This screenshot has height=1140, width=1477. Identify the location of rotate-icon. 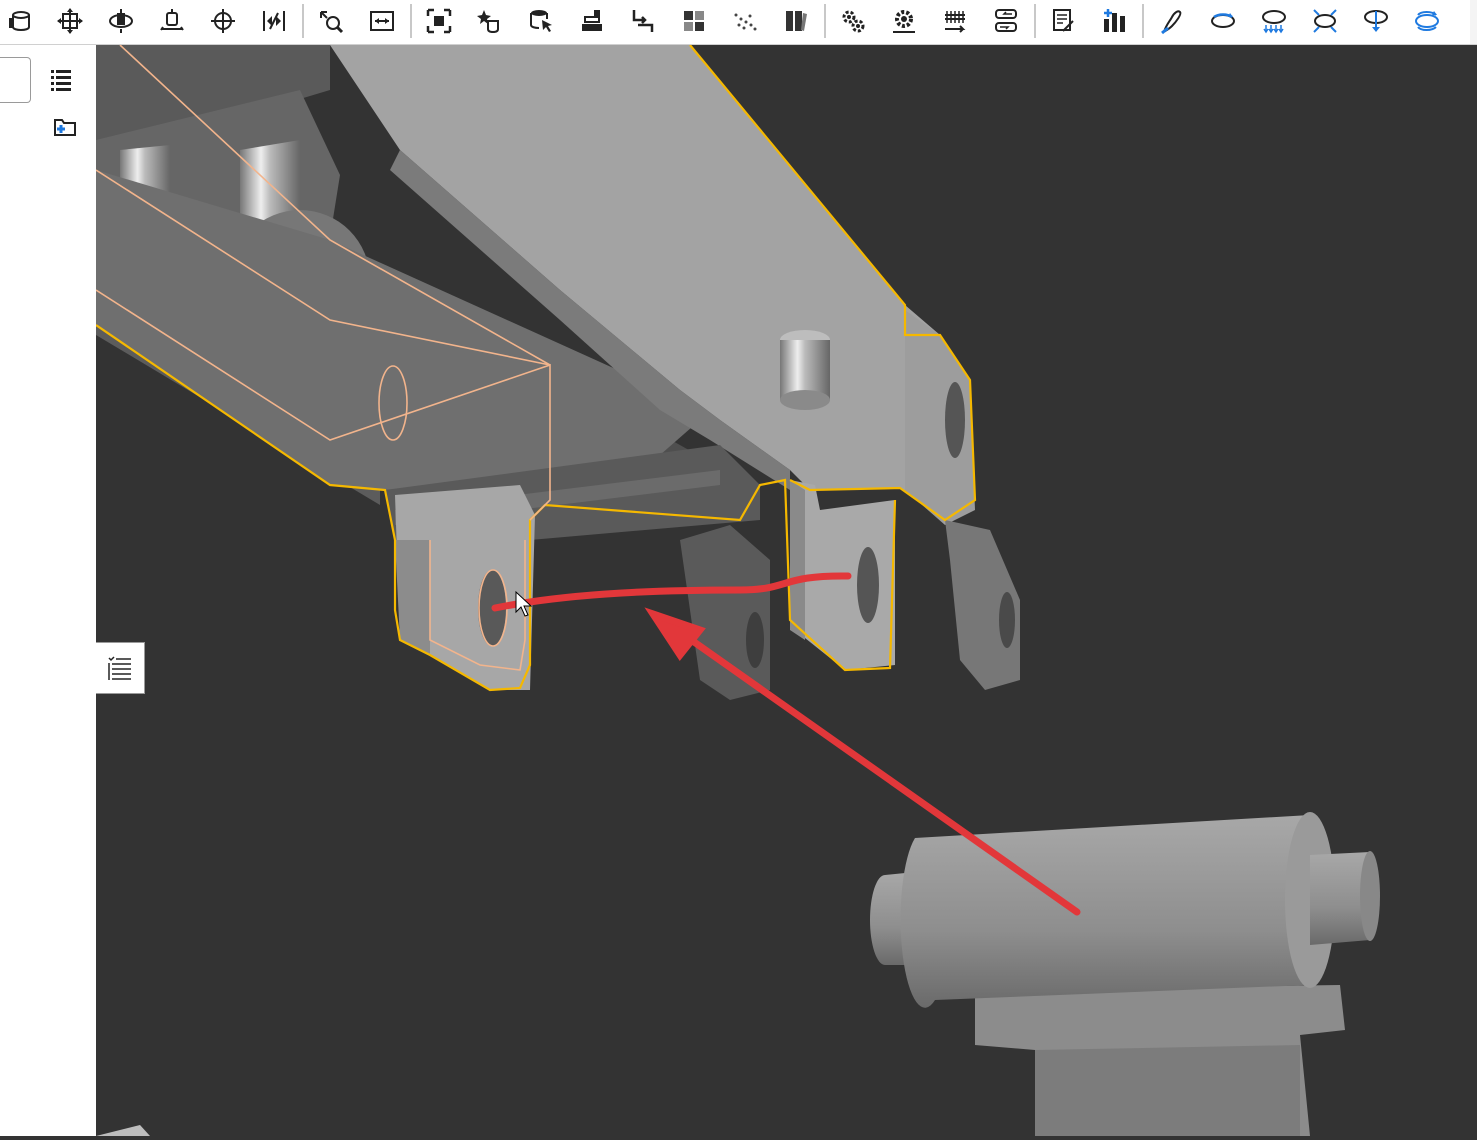
(121, 21).